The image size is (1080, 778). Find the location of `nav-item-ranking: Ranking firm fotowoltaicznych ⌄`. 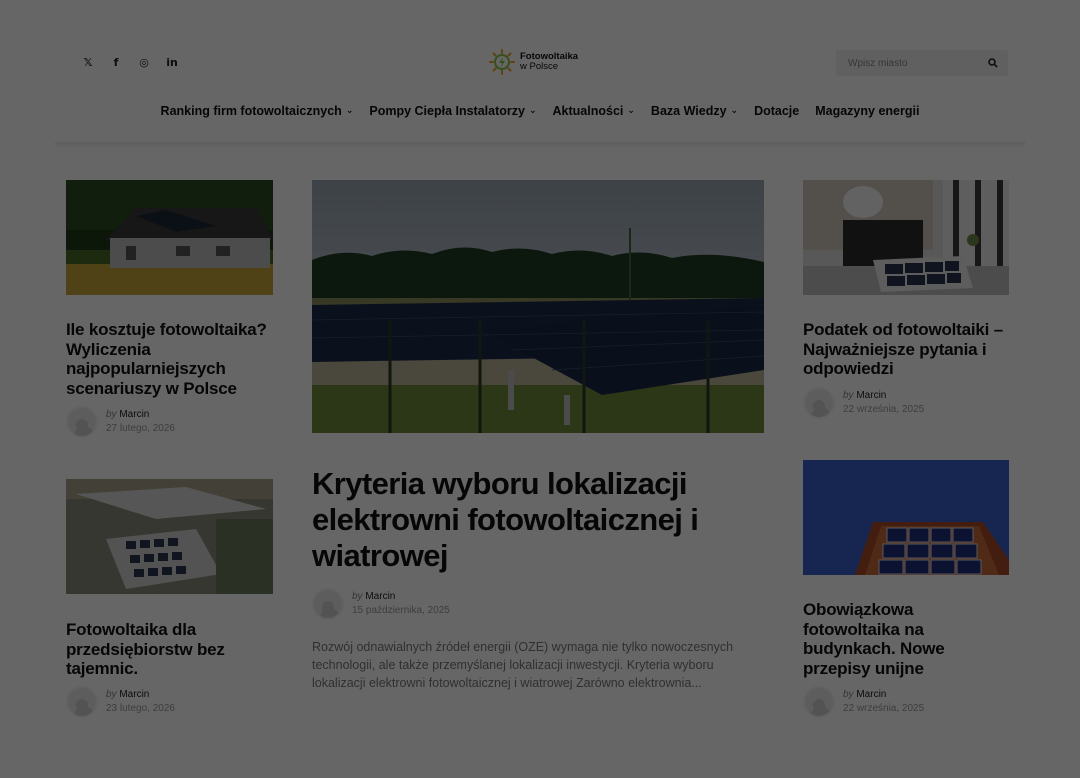

nav-item-ranking: Ranking firm fotowoltaicznych ⌄ is located at coordinates (257, 111).